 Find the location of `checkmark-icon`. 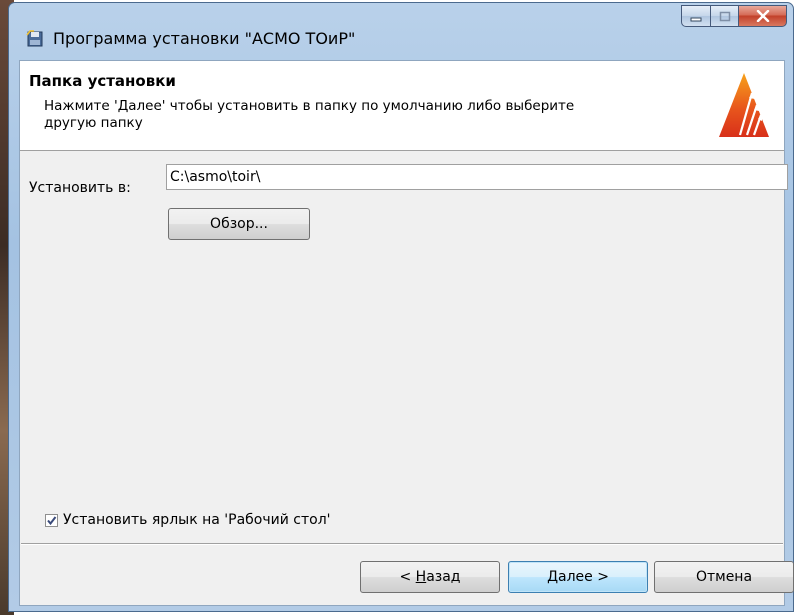

checkmark-icon is located at coordinates (52, 520).